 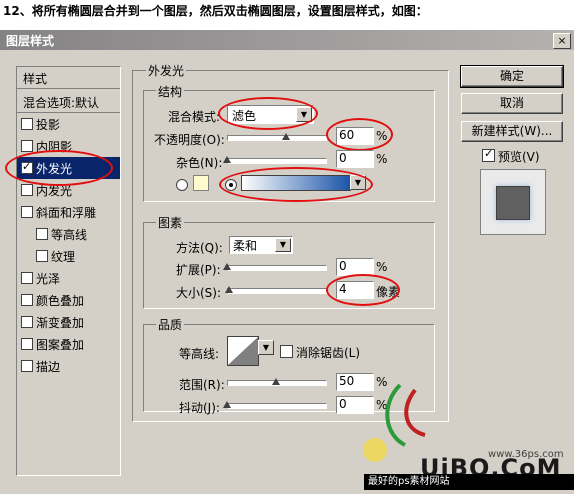 I want to click on solid-color-radio, so click(x=182, y=185).